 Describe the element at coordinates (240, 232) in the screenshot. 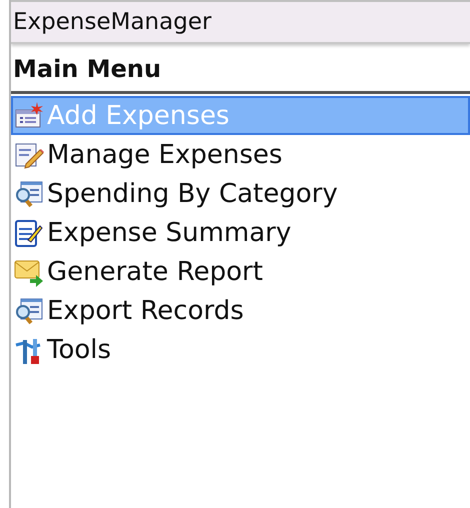

I see `menu-item: Expense Summary` at that location.